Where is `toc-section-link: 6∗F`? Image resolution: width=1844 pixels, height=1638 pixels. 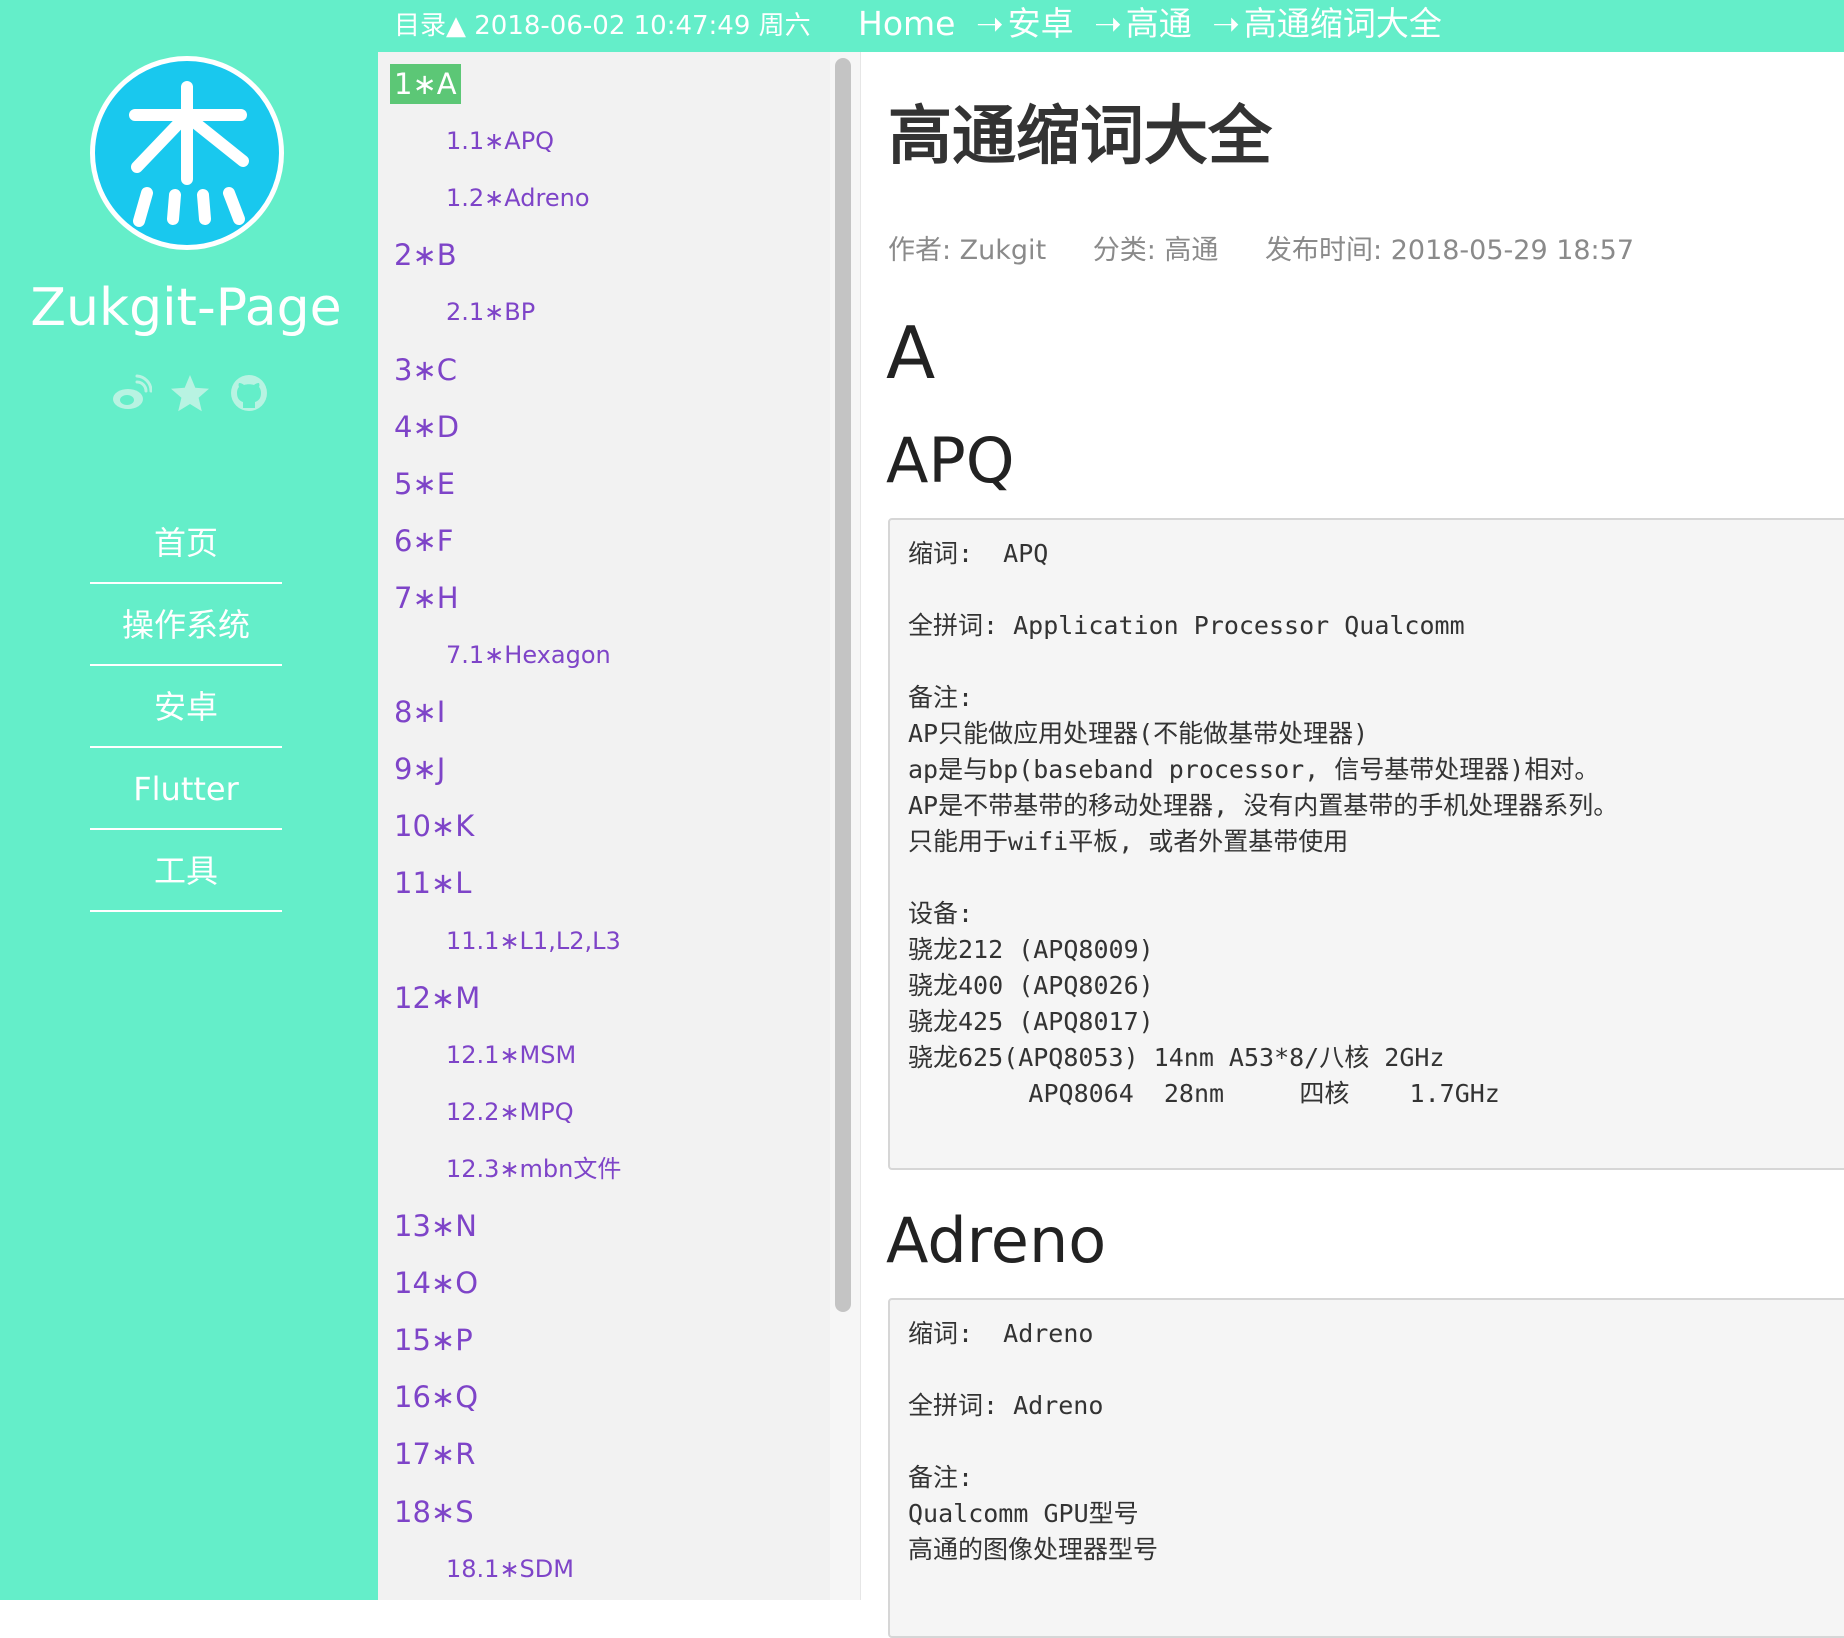
toc-section-link: 6∗F is located at coordinates (423, 541).